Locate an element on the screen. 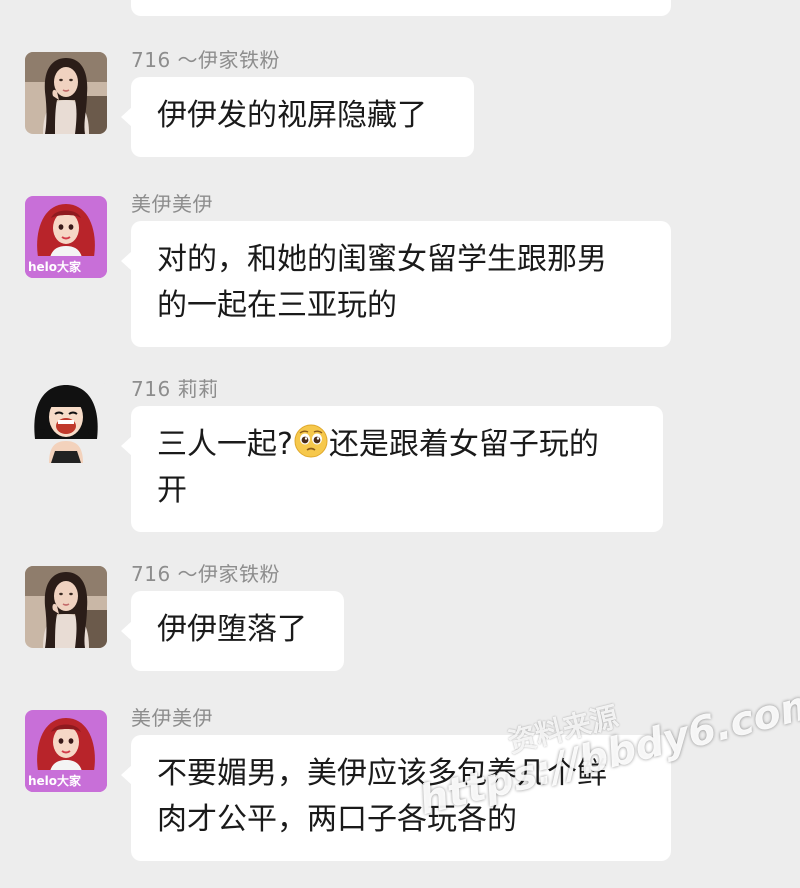 The width and height of the screenshot is (800, 888). message-text-line: 不要媚男，美伊应该多包养几个鲜 is located at coordinates (382, 773).